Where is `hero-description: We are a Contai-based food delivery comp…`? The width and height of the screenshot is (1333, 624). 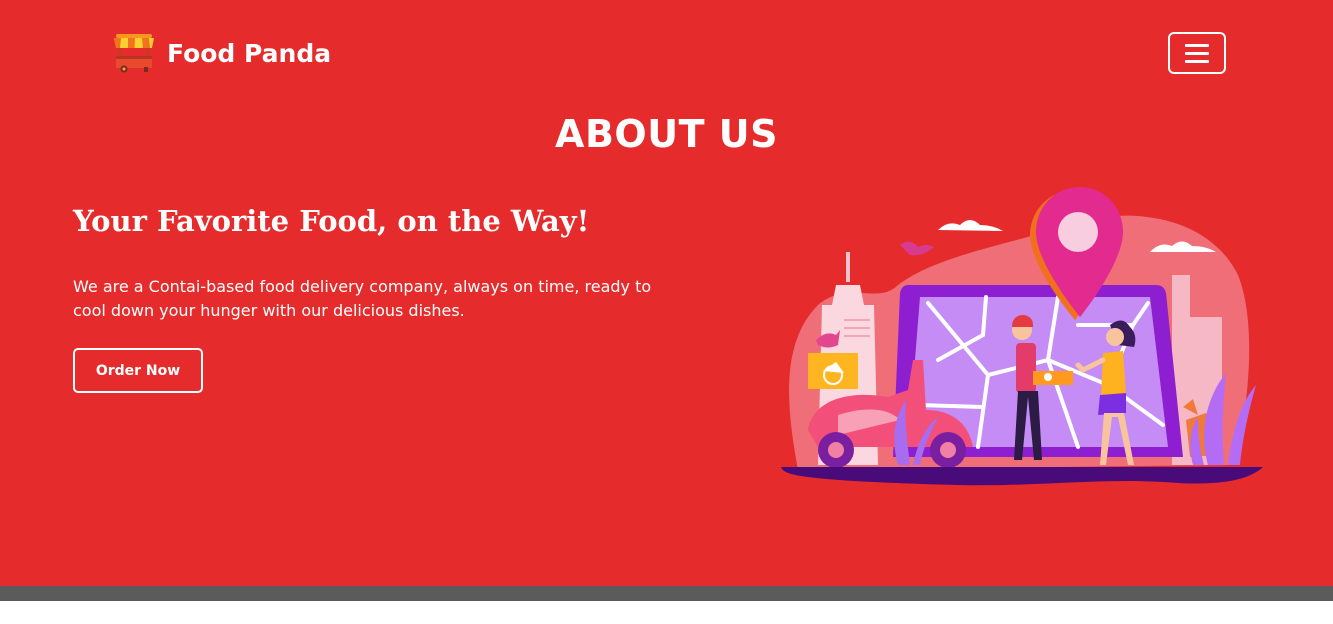 hero-description: We are a Contai-based food delivery comp… is located at coordinates (362, 298).